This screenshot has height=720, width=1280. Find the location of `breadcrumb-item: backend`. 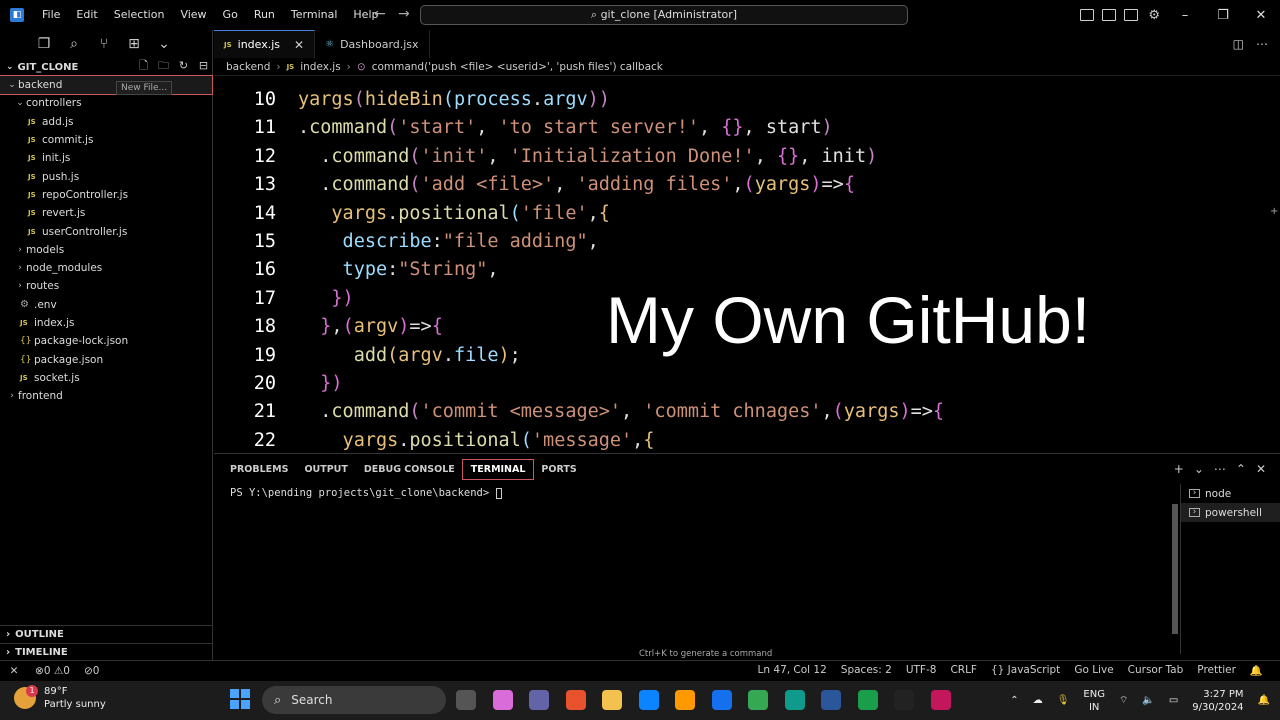

breadcrumb-item: backend is located at coordinates (248, 67).